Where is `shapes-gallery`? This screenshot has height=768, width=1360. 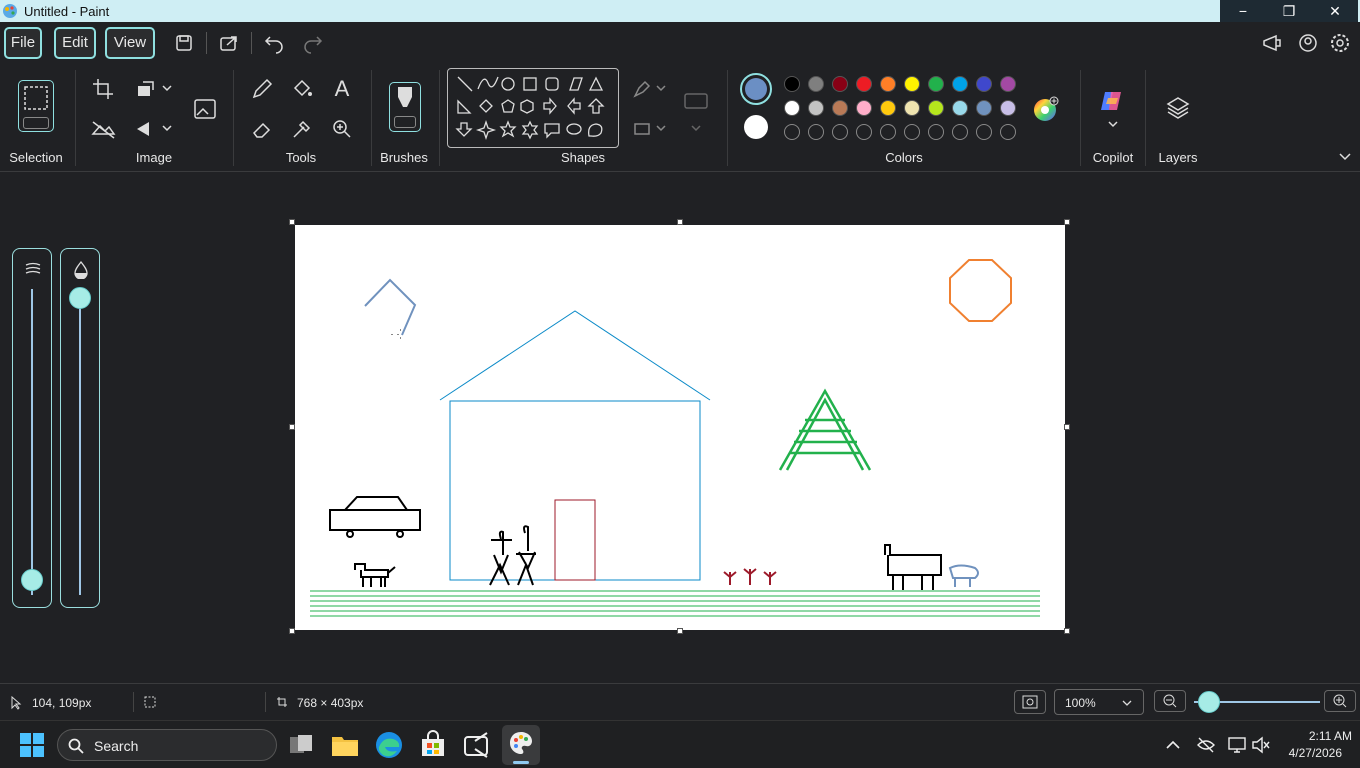 shapes-gallery is located at coordinates (533, 108).